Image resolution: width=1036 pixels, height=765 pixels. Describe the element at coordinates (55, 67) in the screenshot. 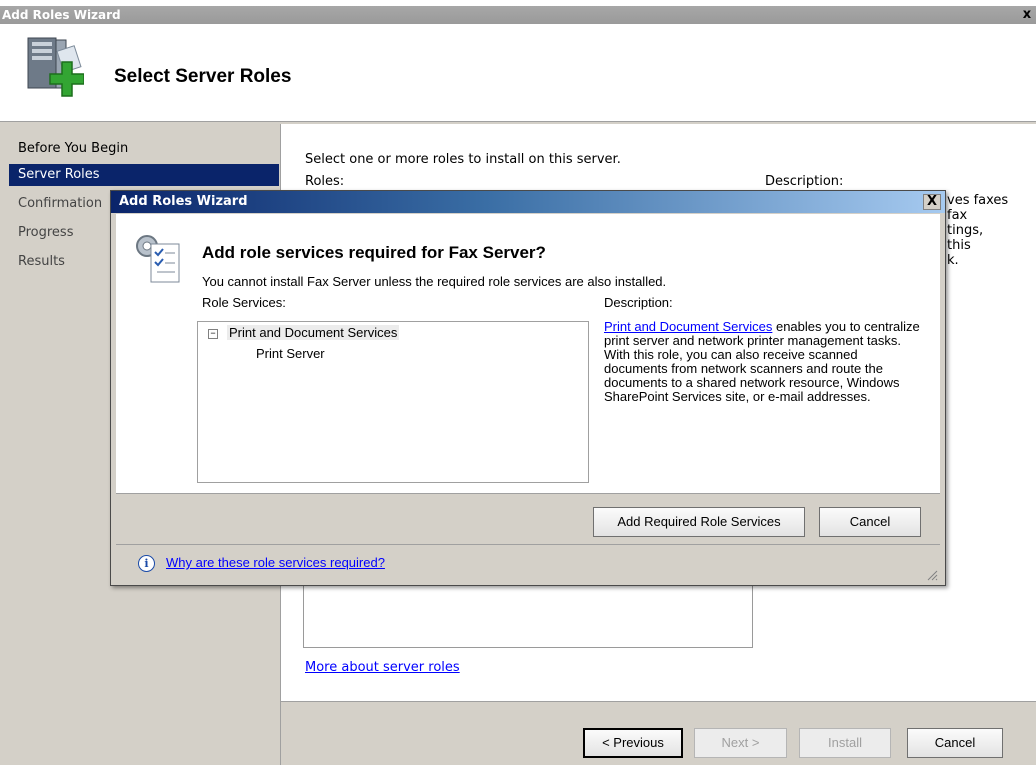

I see `server-add-icon` at that location.